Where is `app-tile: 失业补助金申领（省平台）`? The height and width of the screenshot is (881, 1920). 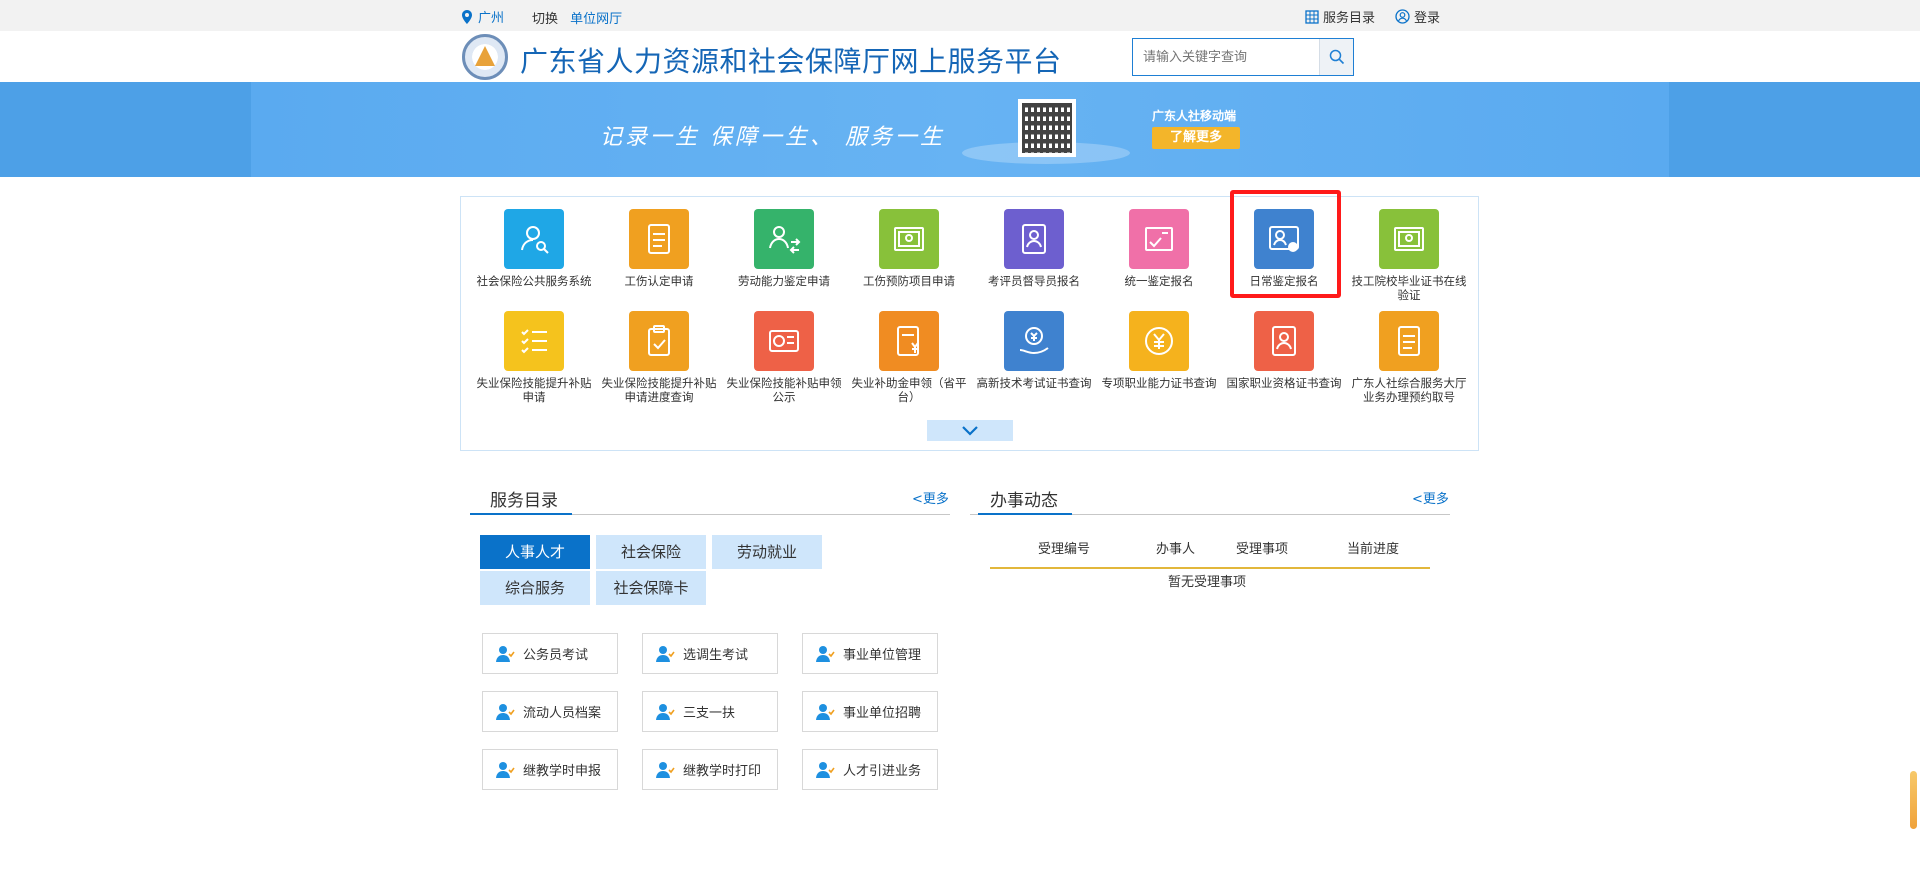 app-tile: 失业补助金申领（省平台） is located at coordinates (909, 357).